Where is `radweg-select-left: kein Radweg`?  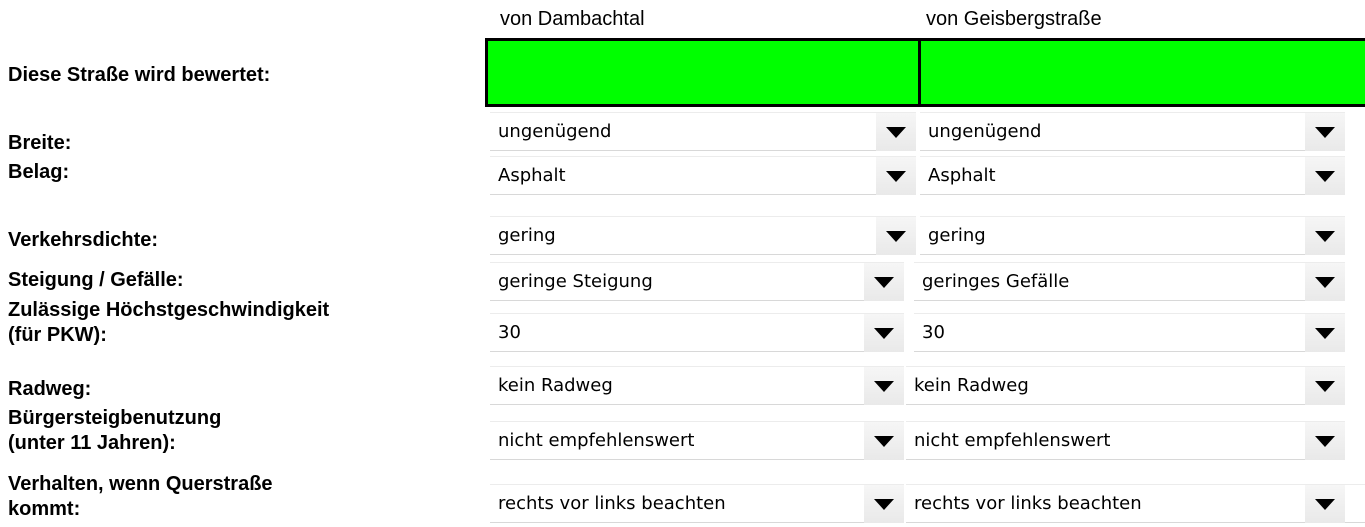 radweg-select-left: kein Radweg is located at coordinates (697, 385).